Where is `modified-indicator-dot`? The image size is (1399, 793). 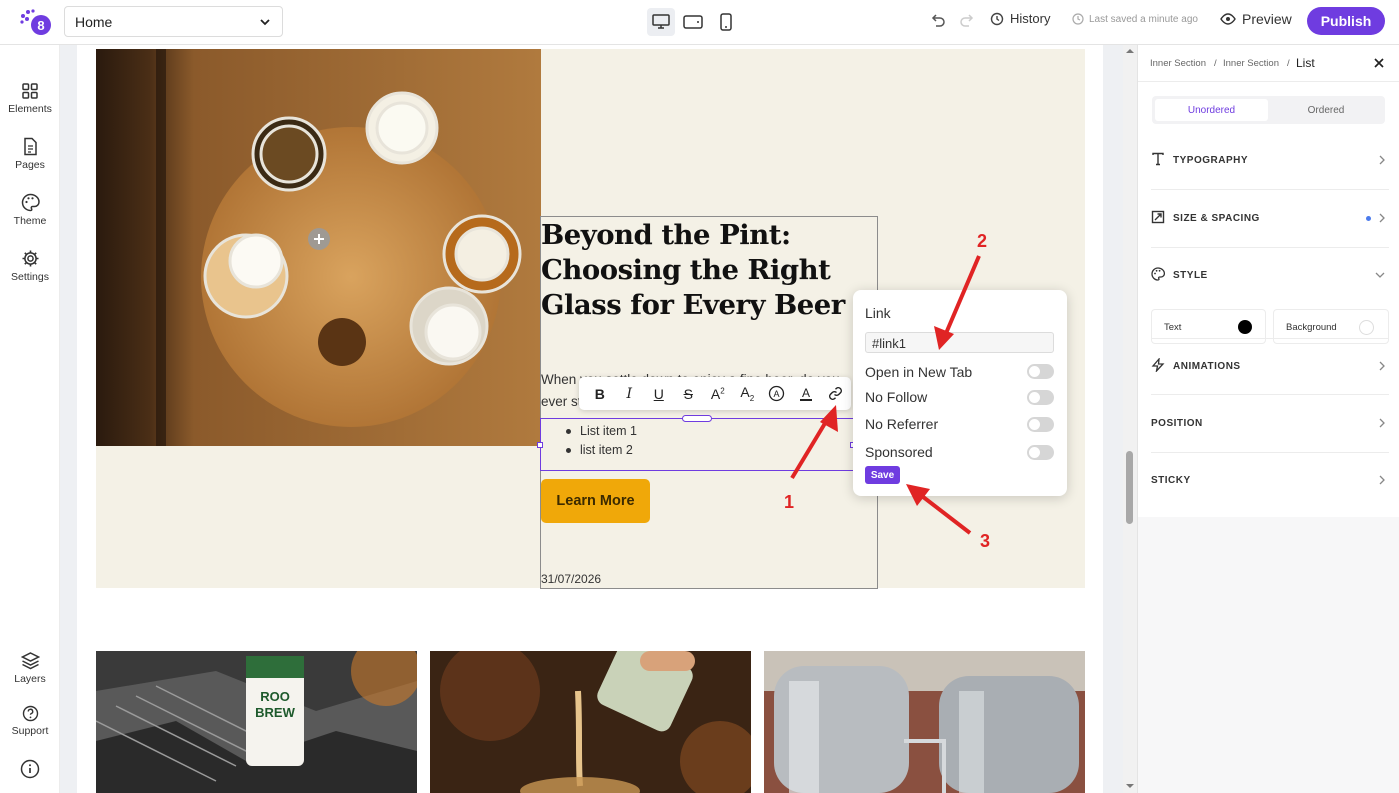
modified-indicator-dot is located at coordinates (1368, 218).